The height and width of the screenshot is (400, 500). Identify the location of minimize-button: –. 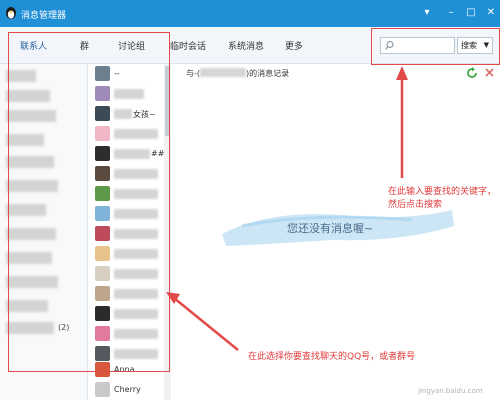
(451, 13).